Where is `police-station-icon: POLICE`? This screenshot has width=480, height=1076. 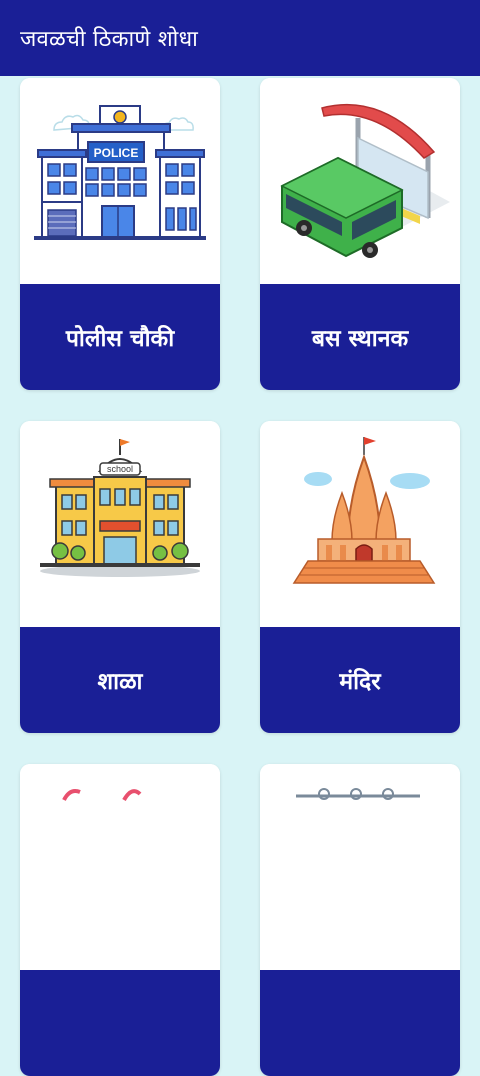 police-station-icon: POLICE is located at coordinates (120, 172).